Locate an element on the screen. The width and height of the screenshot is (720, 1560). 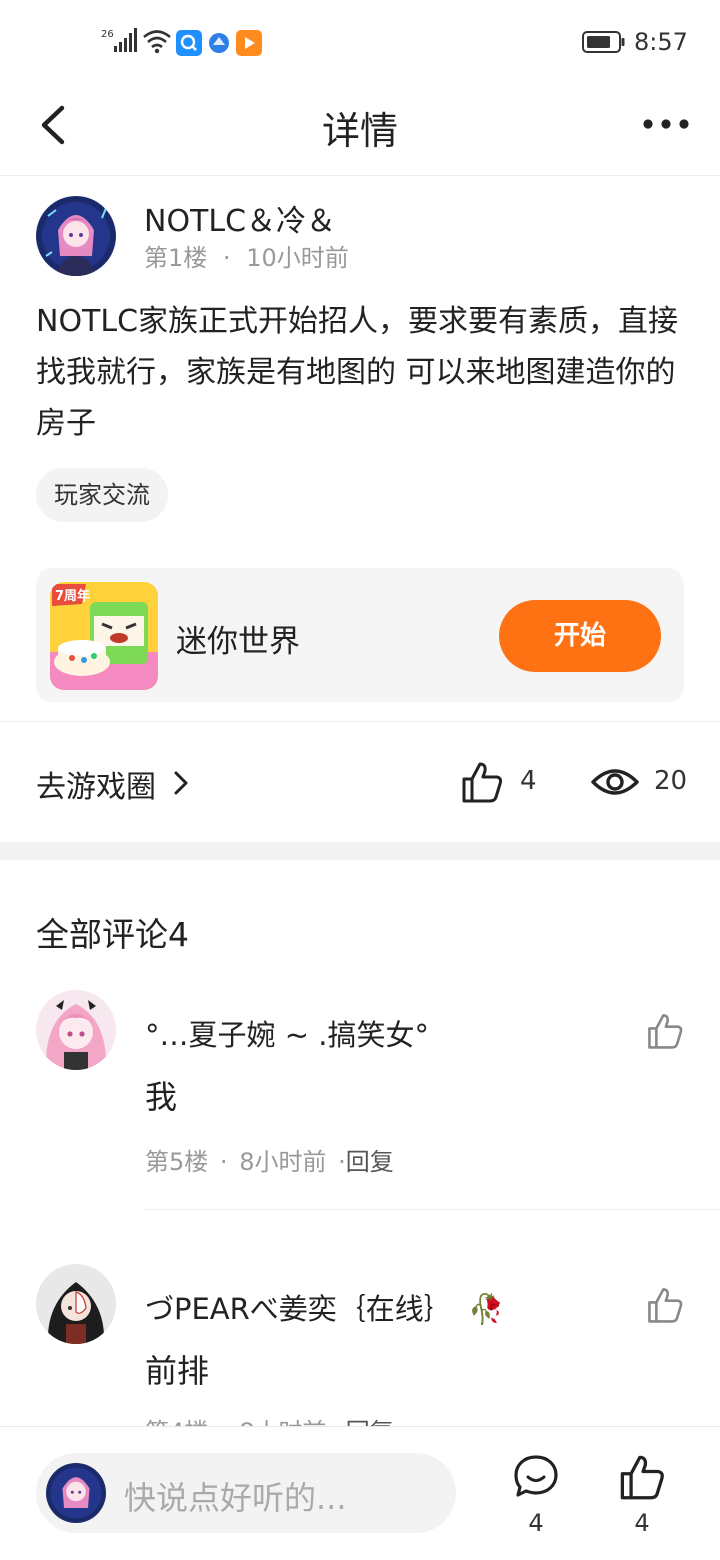
commenter-name: づPEARべ姜奕｛在线｝ 🥀 is located at coordinates (324, 1307).